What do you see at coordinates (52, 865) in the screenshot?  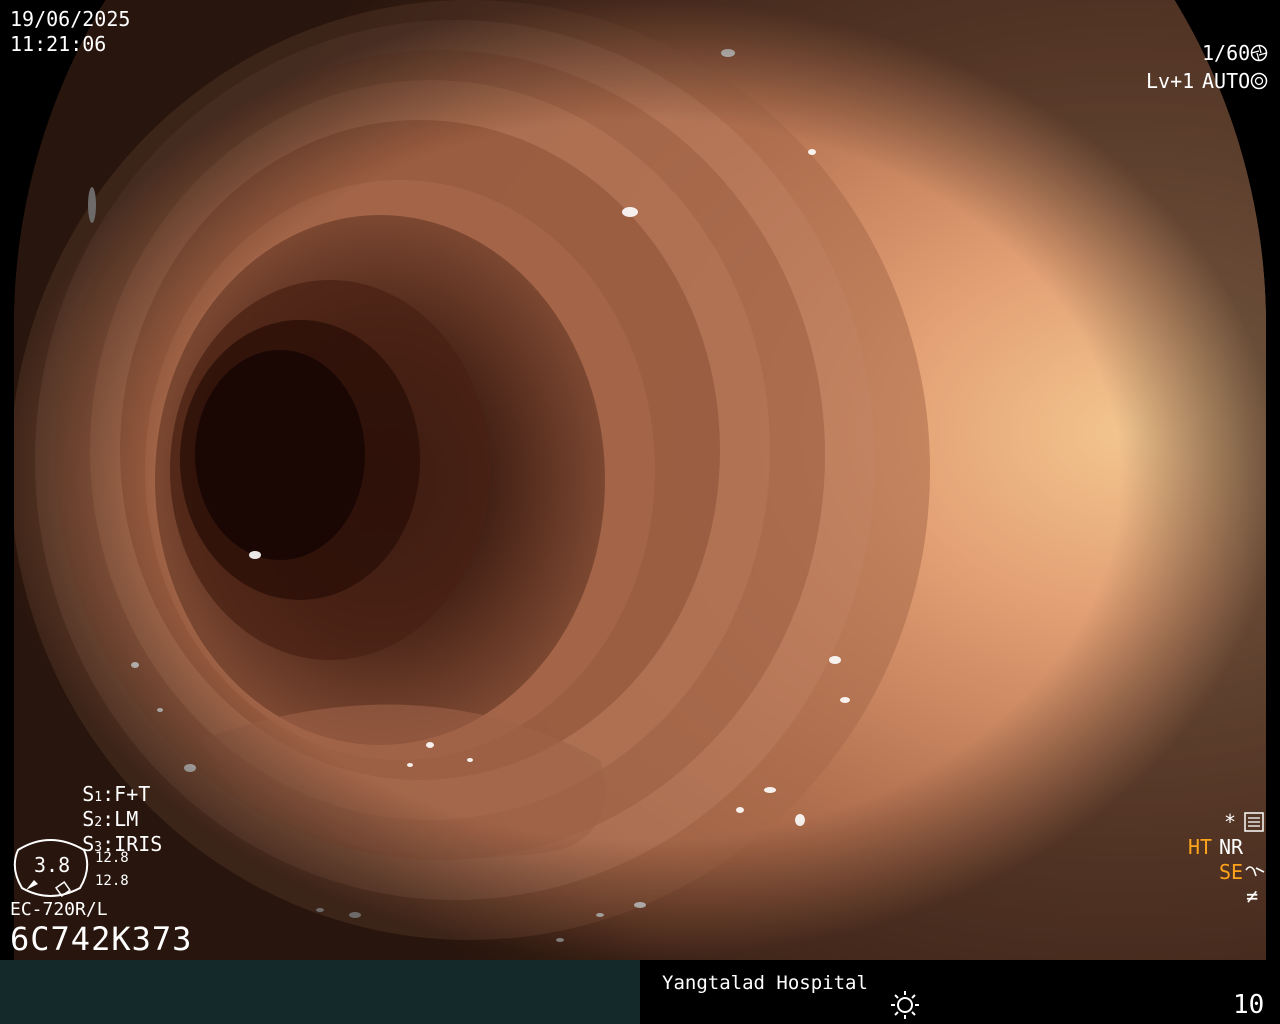 I see `gauge-value: 3.8` at bounding box center [52, 865].